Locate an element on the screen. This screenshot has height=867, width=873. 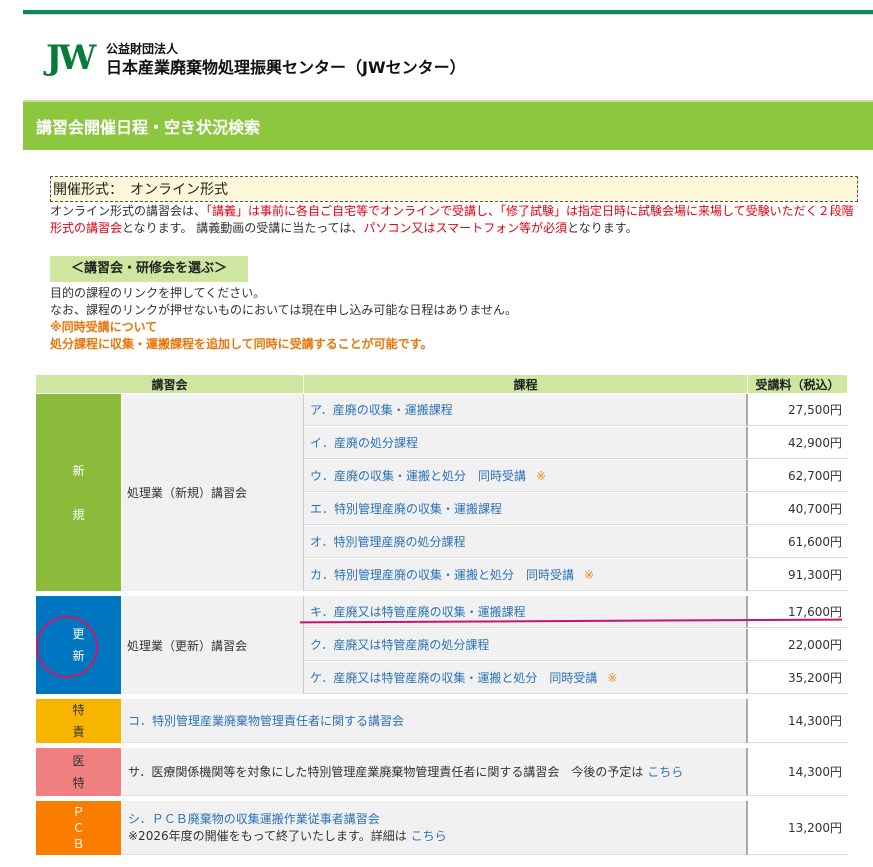
course-link-ka: カ．特別管理産廃の収集・運搬と処分 同時受講 ※ is located at coordinates (526, 575).